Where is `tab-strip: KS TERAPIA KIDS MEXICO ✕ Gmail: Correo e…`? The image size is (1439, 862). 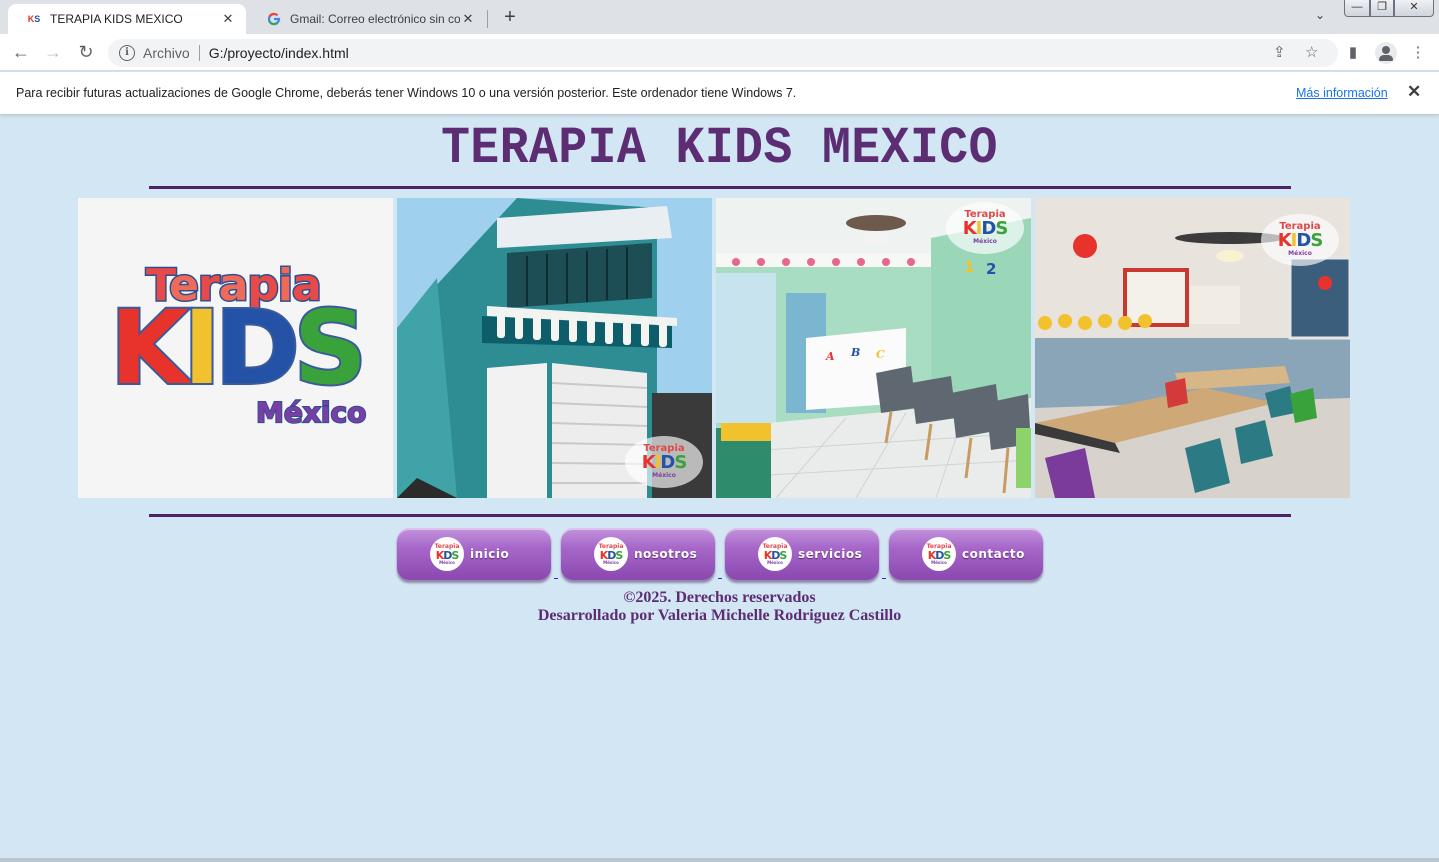 tab-strip: KS TERAPIA KIDS MEXICO ✕ Gmail: Correo e… is located at coordinates (719, 17).